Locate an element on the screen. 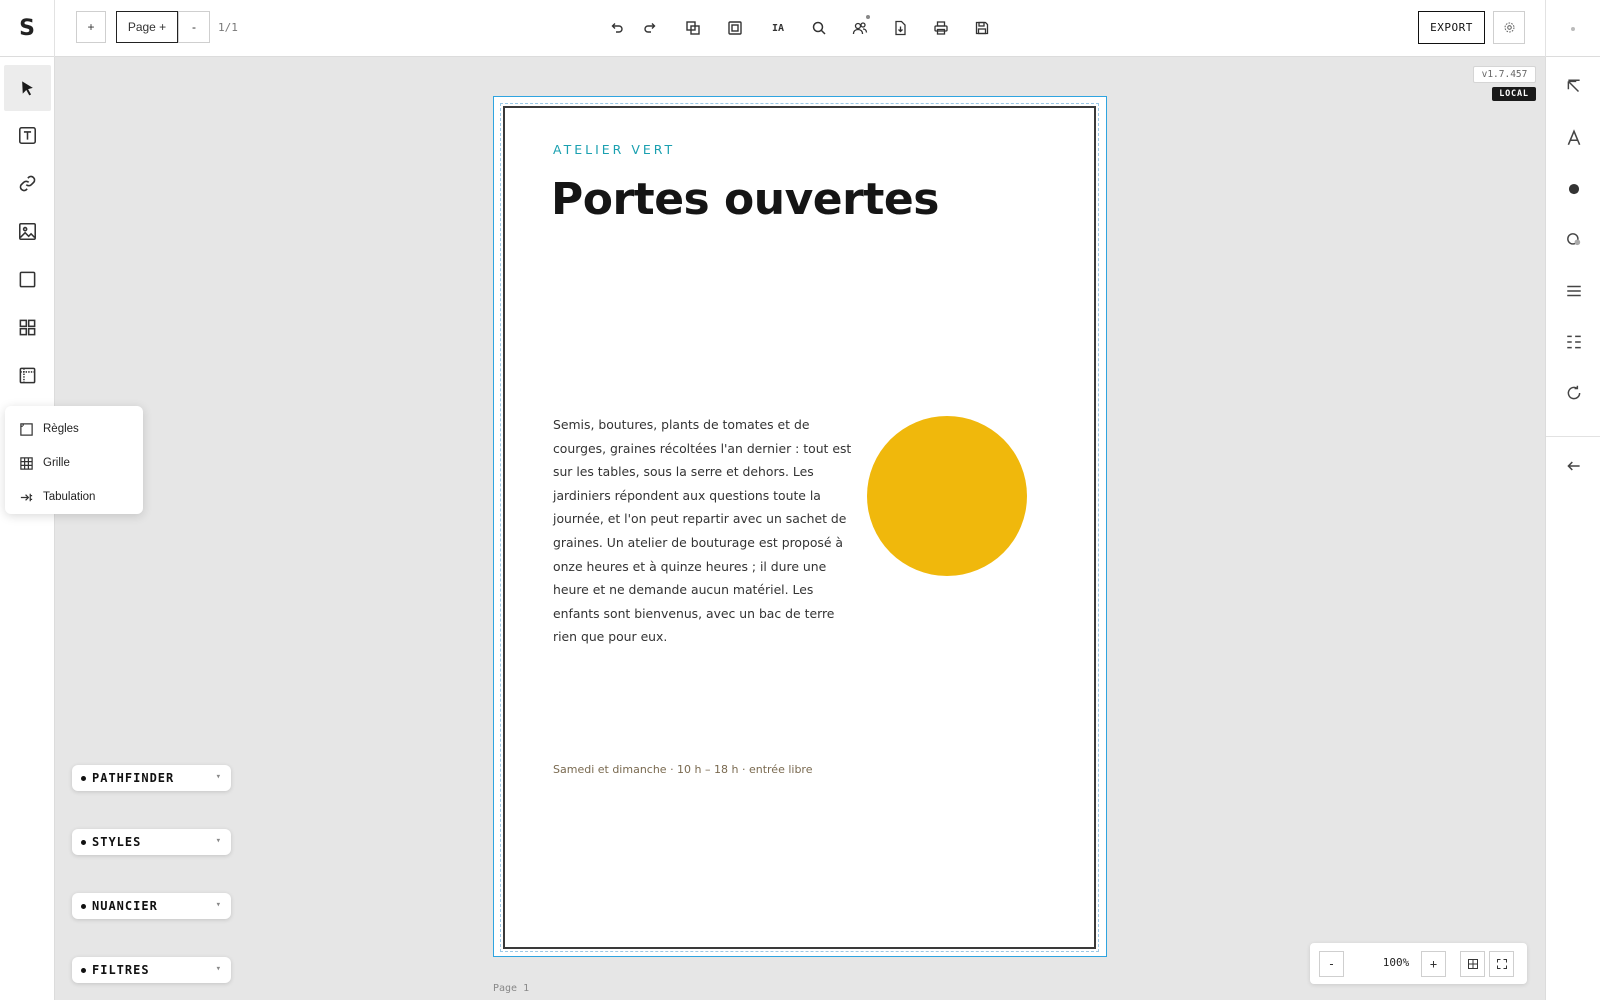 The width and height of the screenshot is (1600, 1000). refresh-icon is located at coordinates (1573, 392).